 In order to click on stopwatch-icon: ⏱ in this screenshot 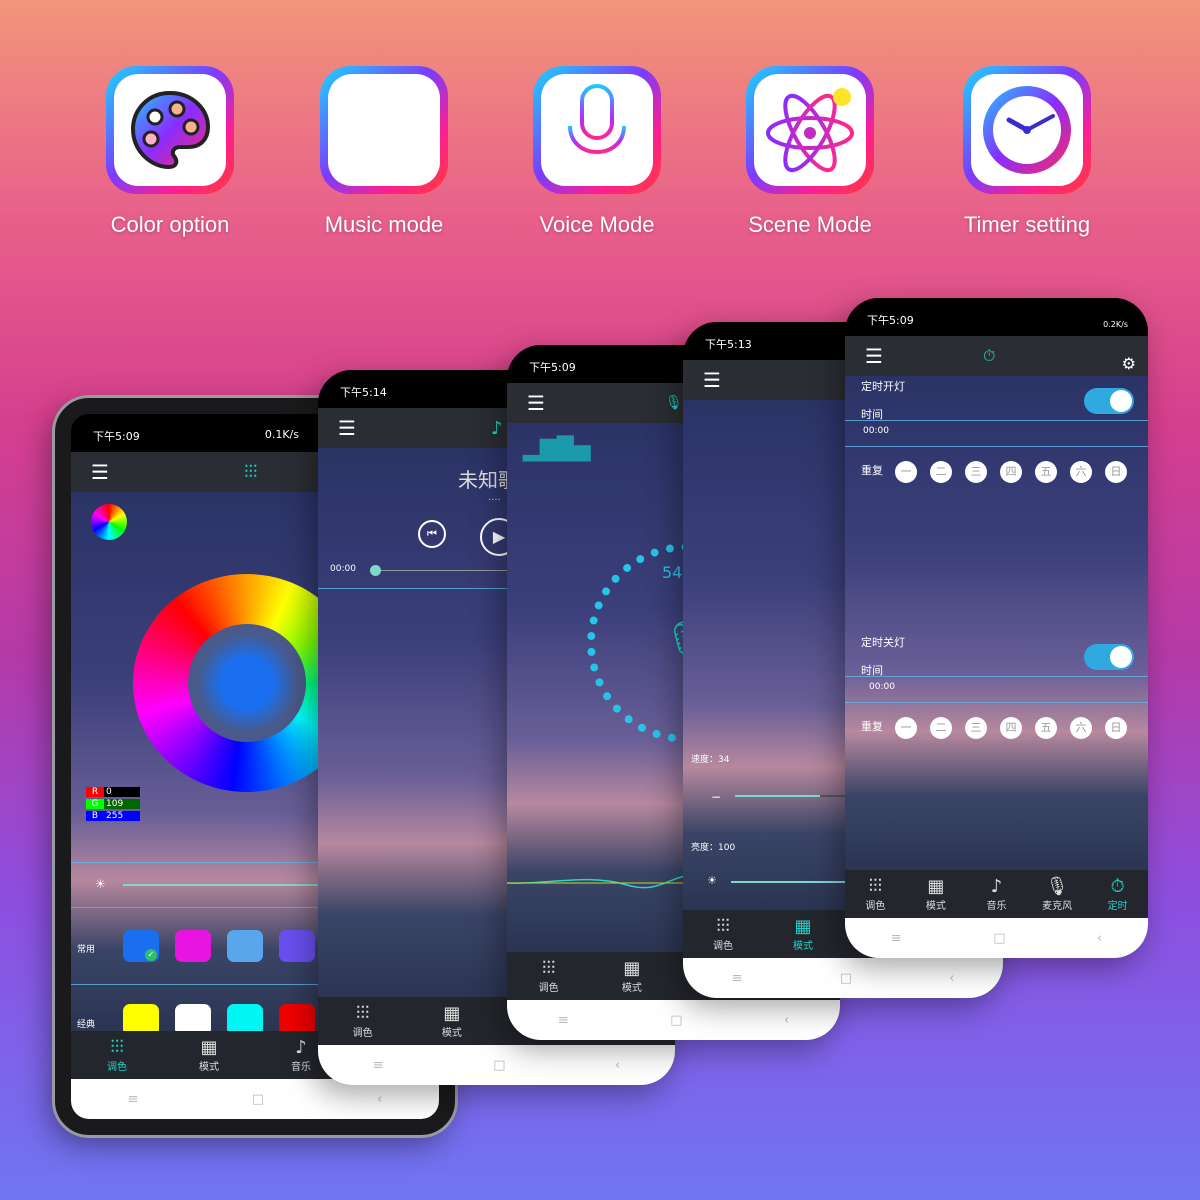, I will do `click(989, 355)`.